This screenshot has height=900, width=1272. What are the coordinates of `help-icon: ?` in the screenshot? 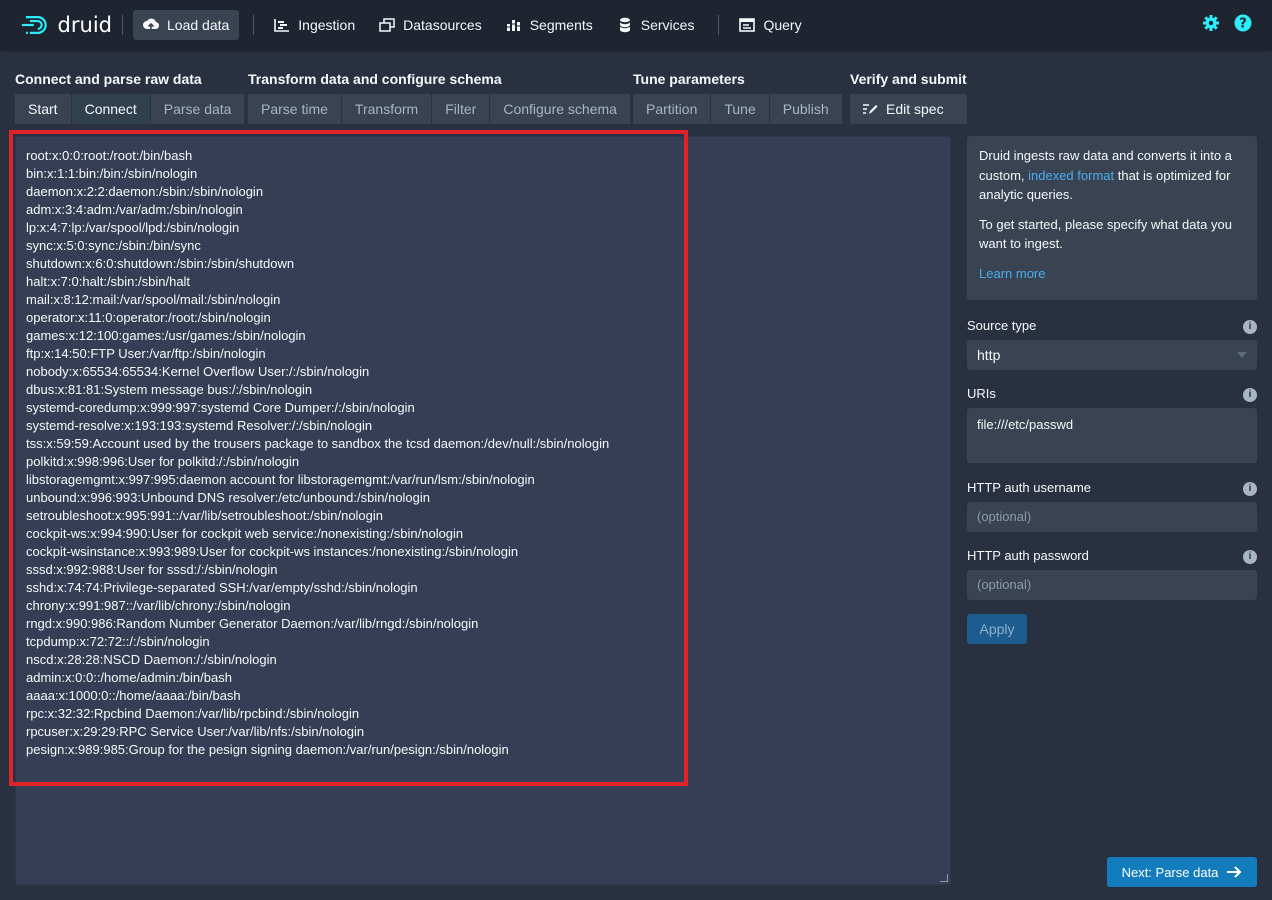 It's located at (1243, 25).